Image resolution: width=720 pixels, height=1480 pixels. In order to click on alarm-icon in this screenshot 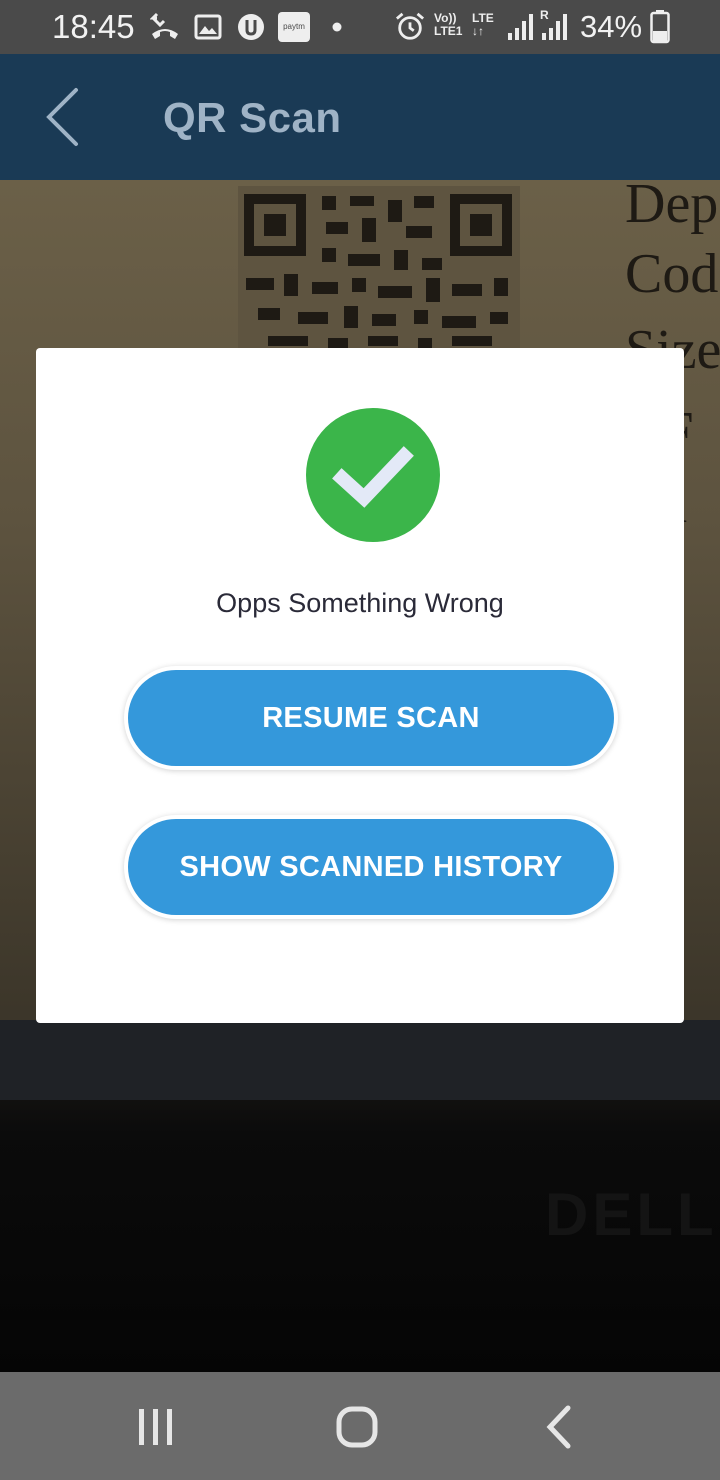, I will do `click(410, 26)`.